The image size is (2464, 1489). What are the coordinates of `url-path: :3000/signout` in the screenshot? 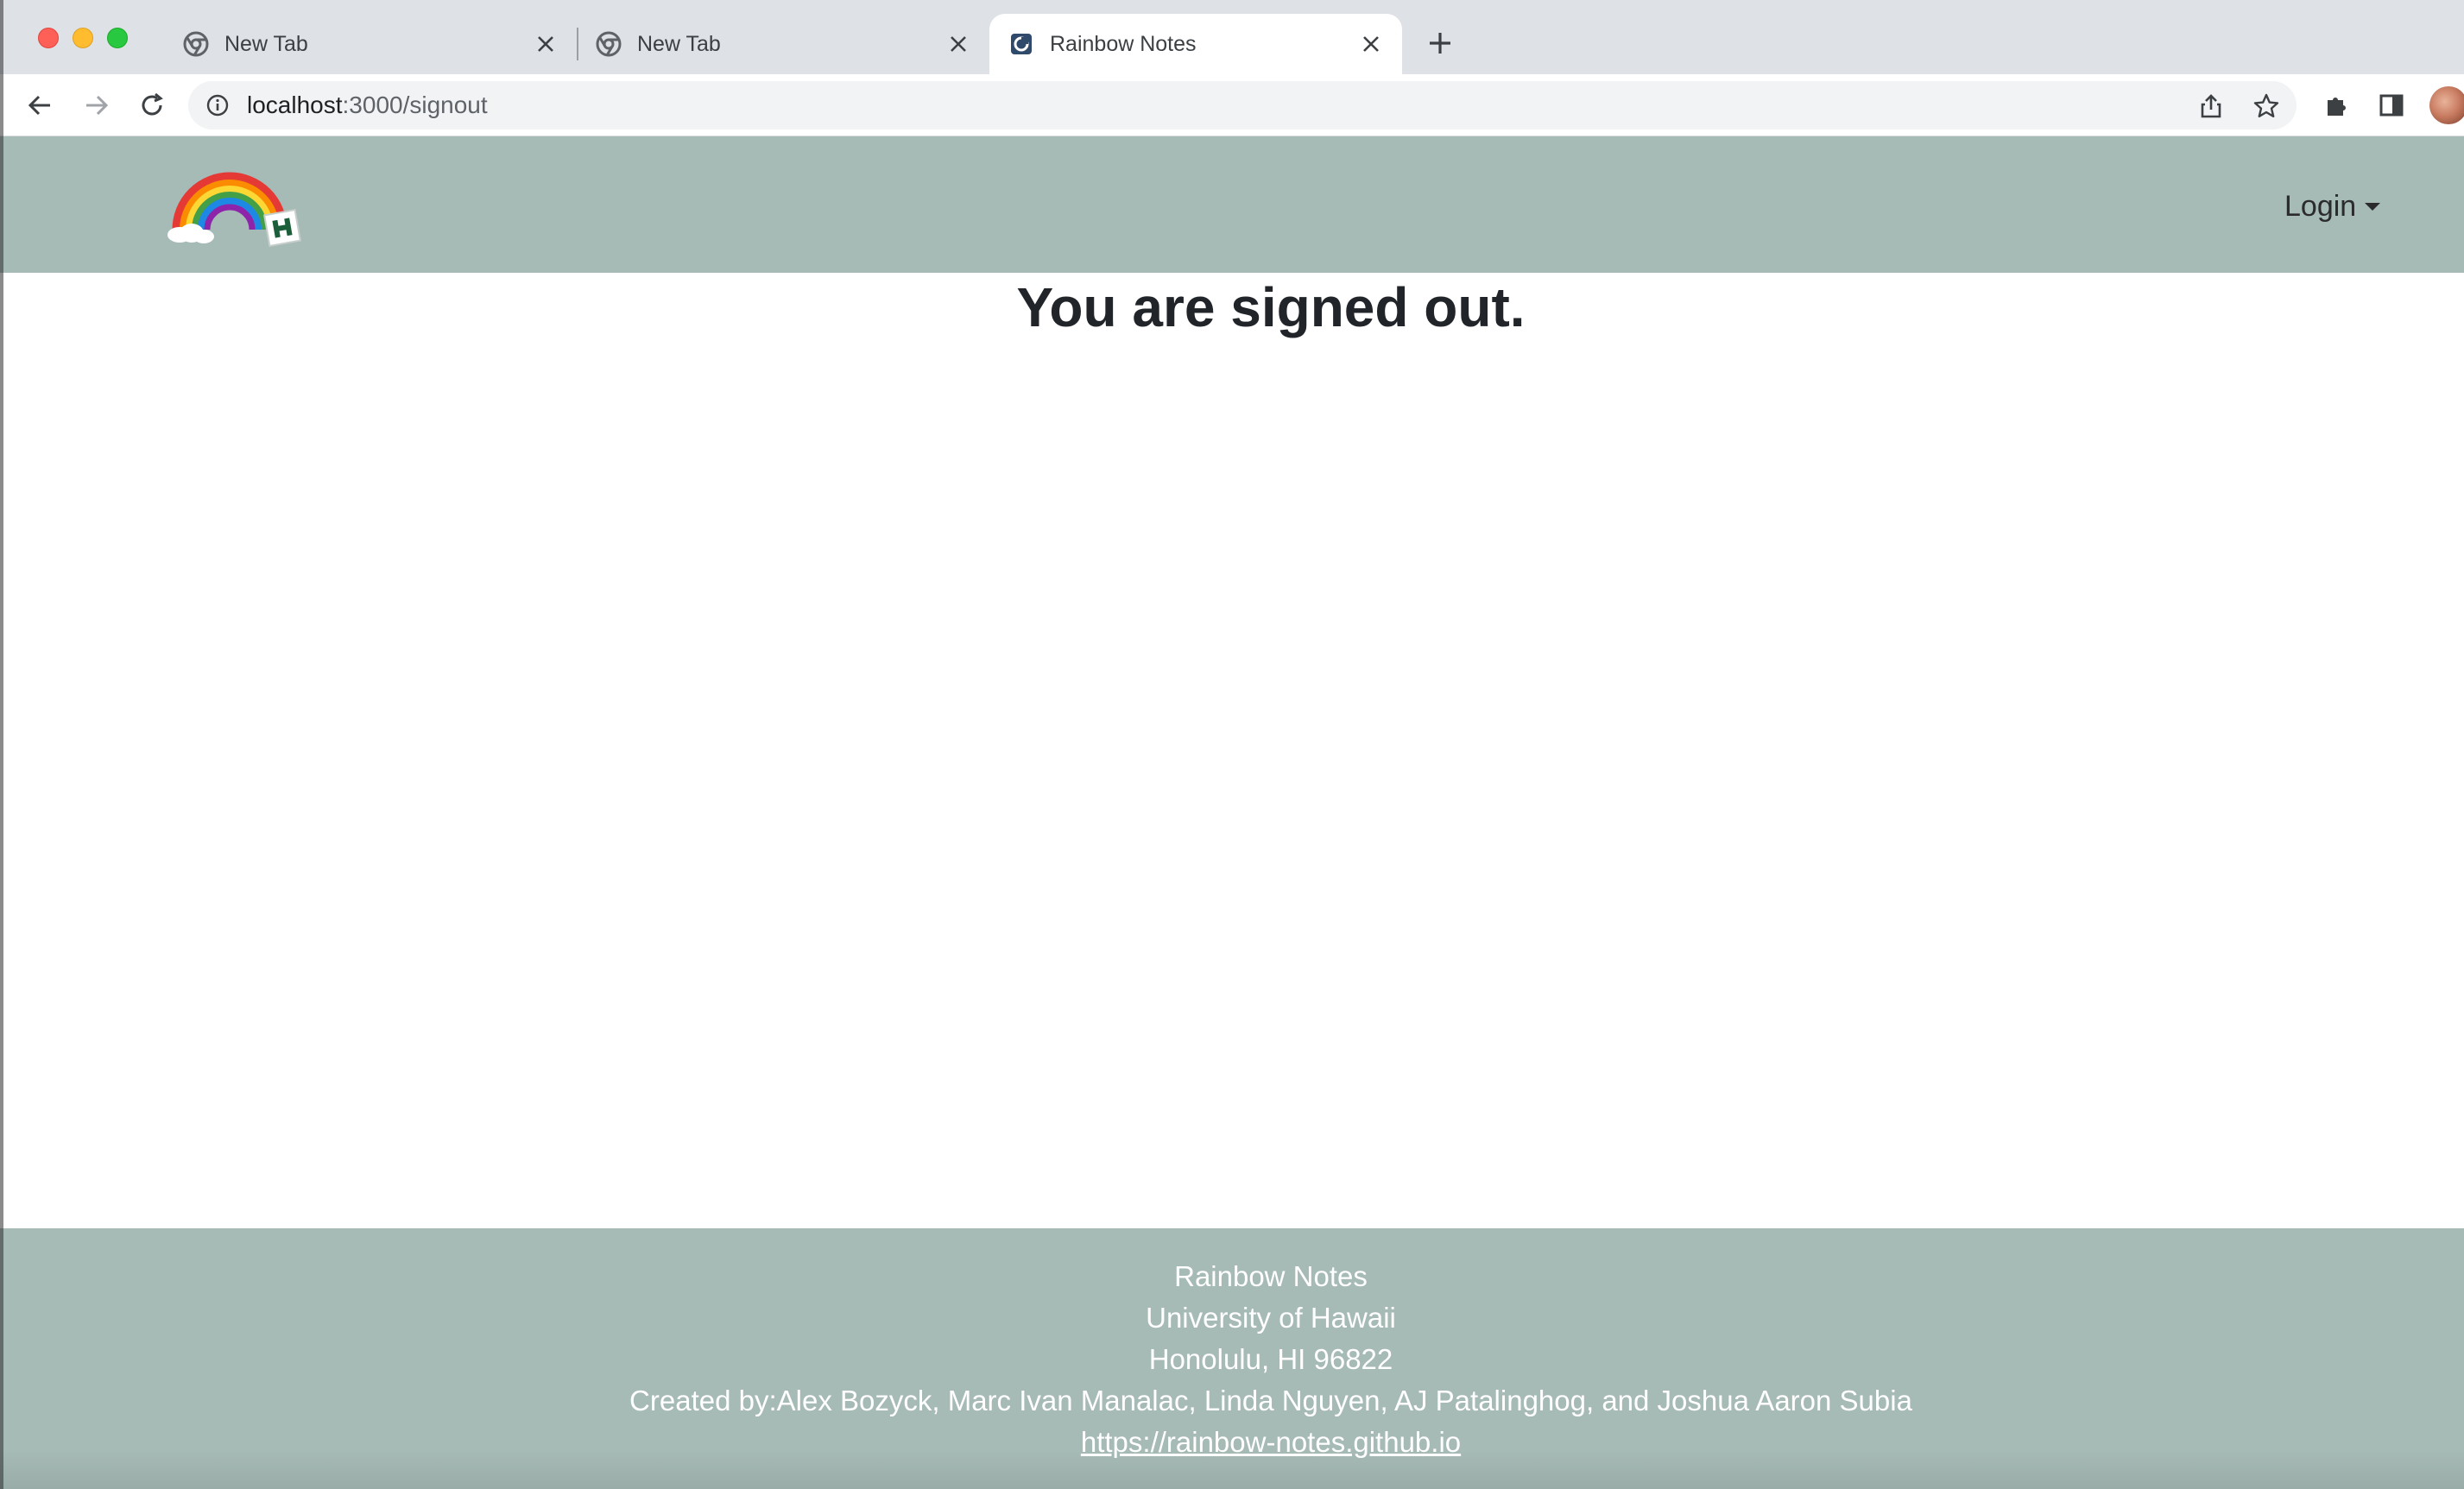 It's located at (415, 104).